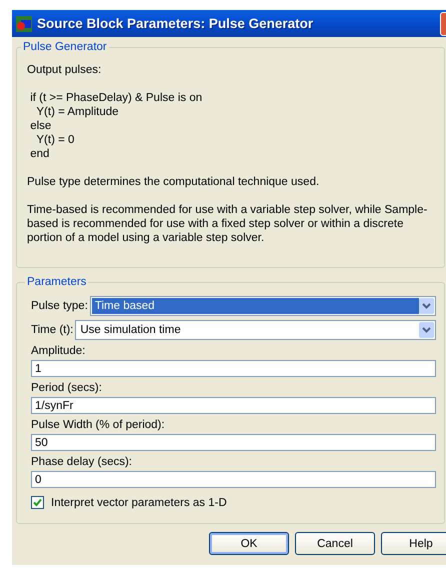 This screenshot has width=446, height=571. Describe the element at coordinates (55, 140) in the screenshot. I see `code-line: Y(t) = 0` at that location.